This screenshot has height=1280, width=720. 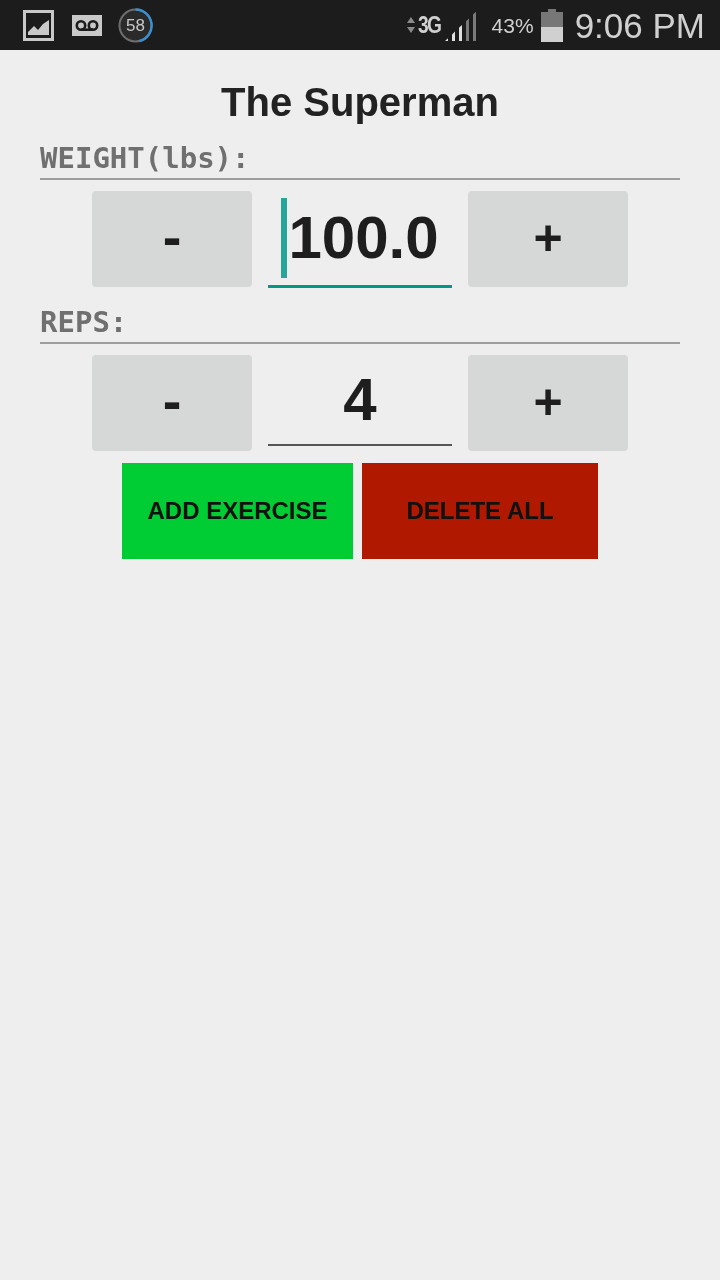 I want to click on add-exercise-button: ADD EXERCISE, so click(x=237, y=511).